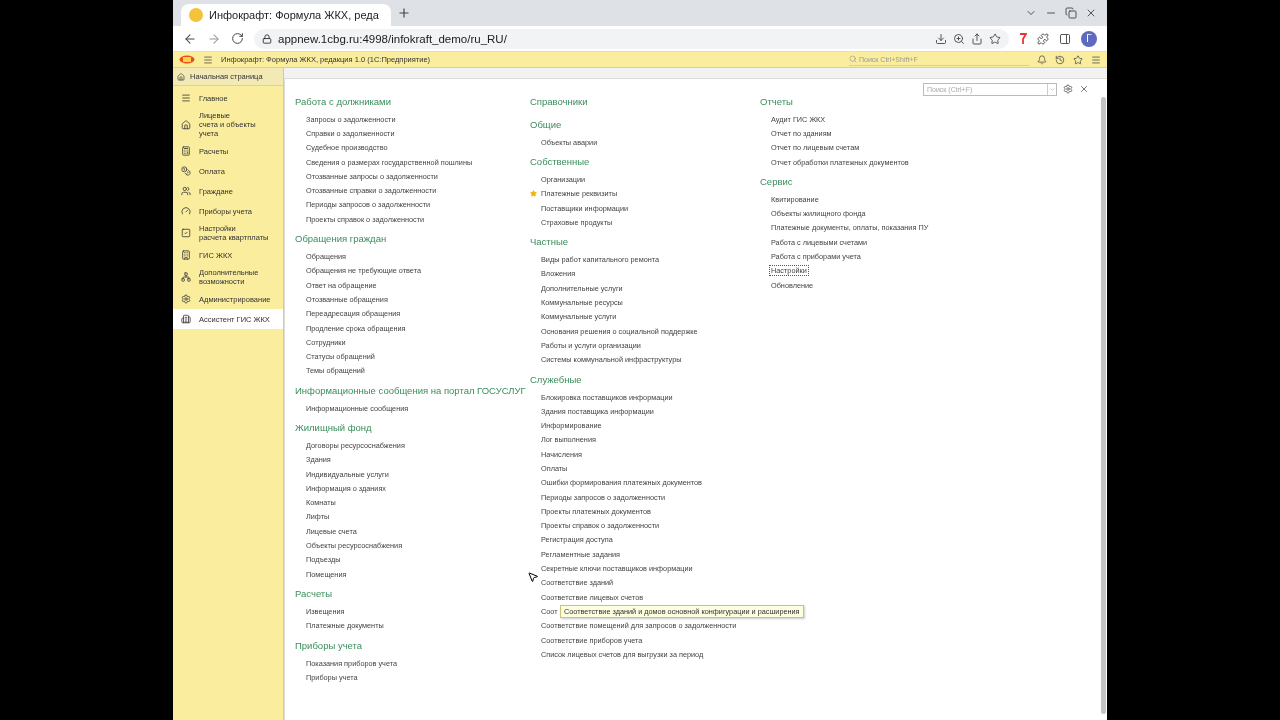 Image resolution: width=1280 pixels, height=720 pixels. I want to click on site-favicon, so click(196, 15).